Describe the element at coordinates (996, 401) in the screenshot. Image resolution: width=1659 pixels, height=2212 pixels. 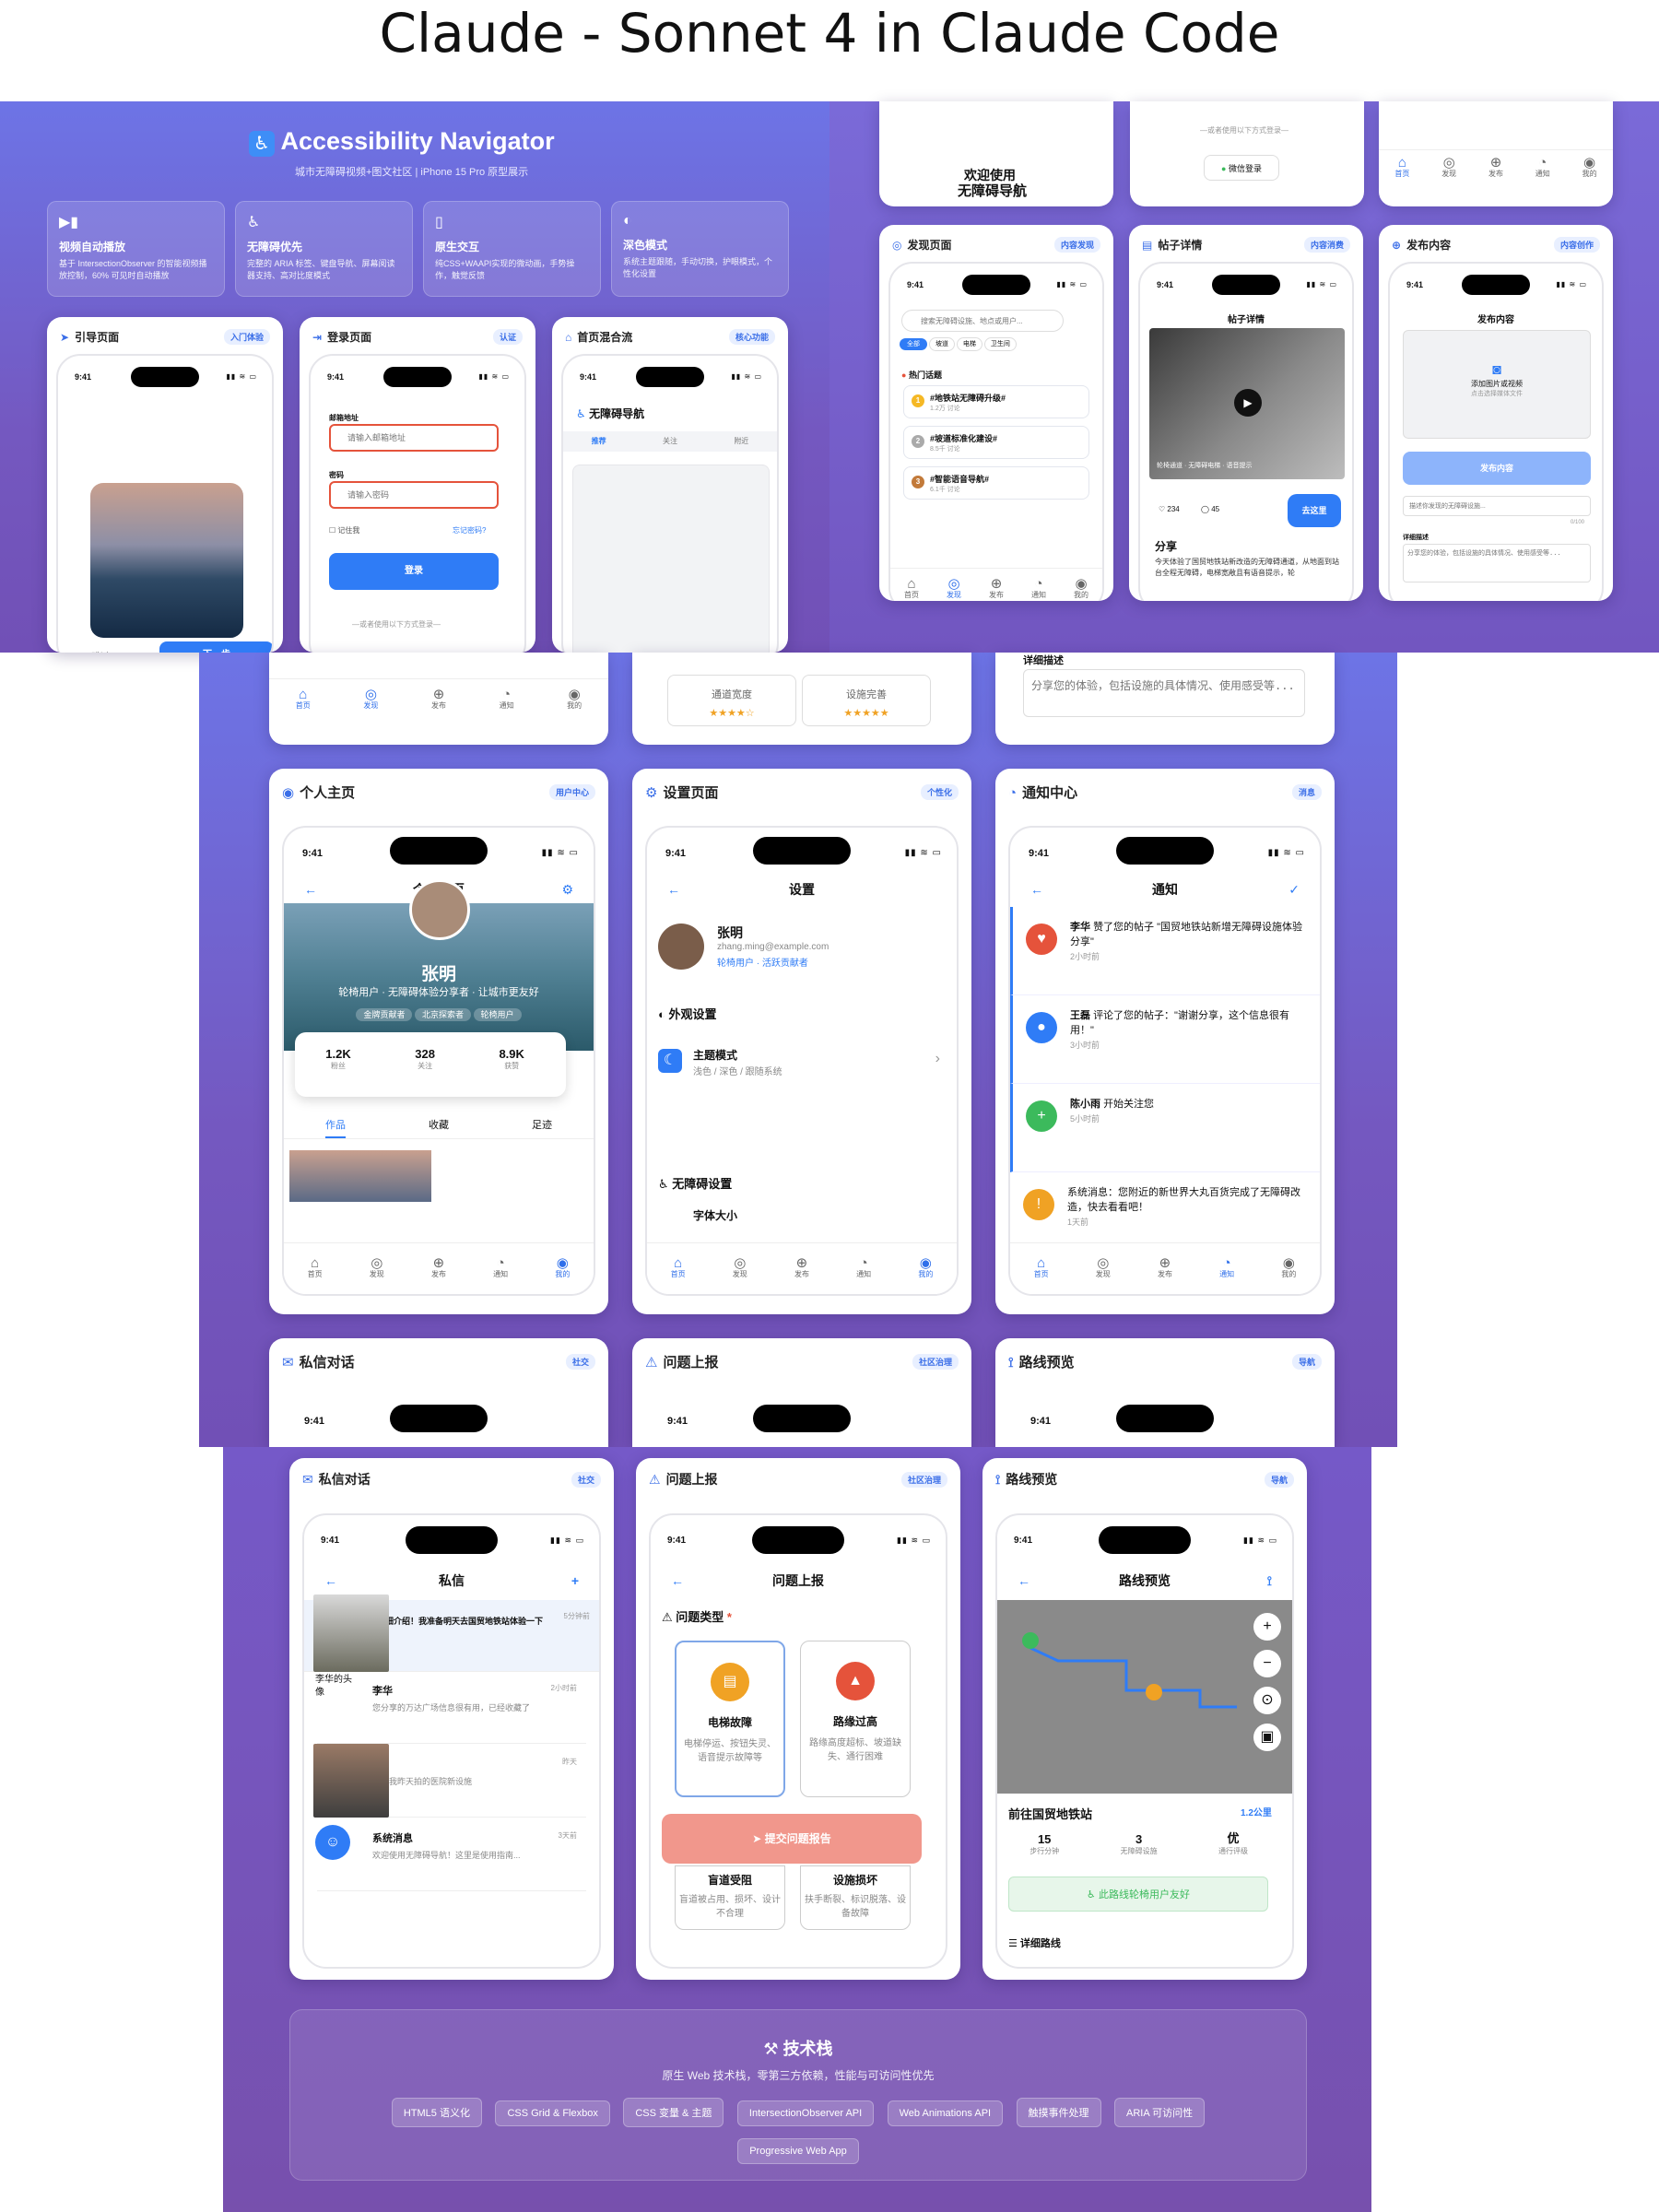
I see `topic-item: 1 #地铁站无障碍升级# 1.2万 讨论` at that location.